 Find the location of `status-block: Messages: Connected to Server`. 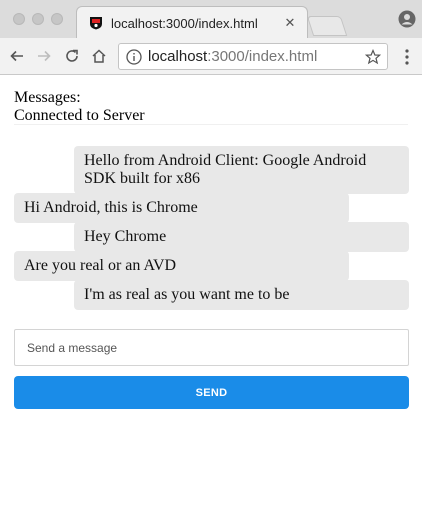

status-block: Messages: Connected to Server is located at coordinates (79, 107).